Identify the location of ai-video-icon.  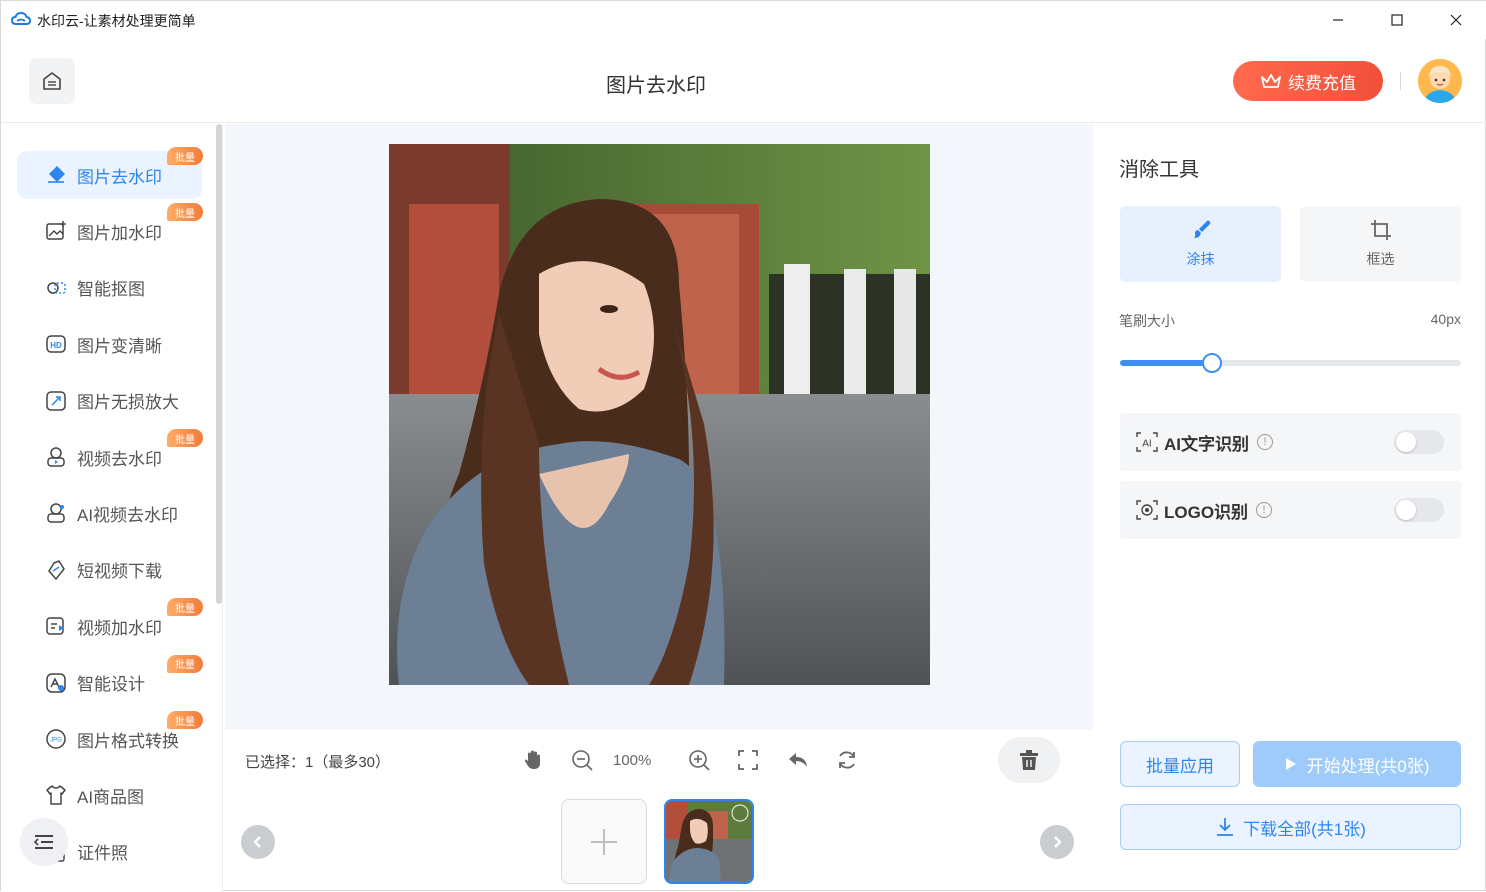
(56, 513).